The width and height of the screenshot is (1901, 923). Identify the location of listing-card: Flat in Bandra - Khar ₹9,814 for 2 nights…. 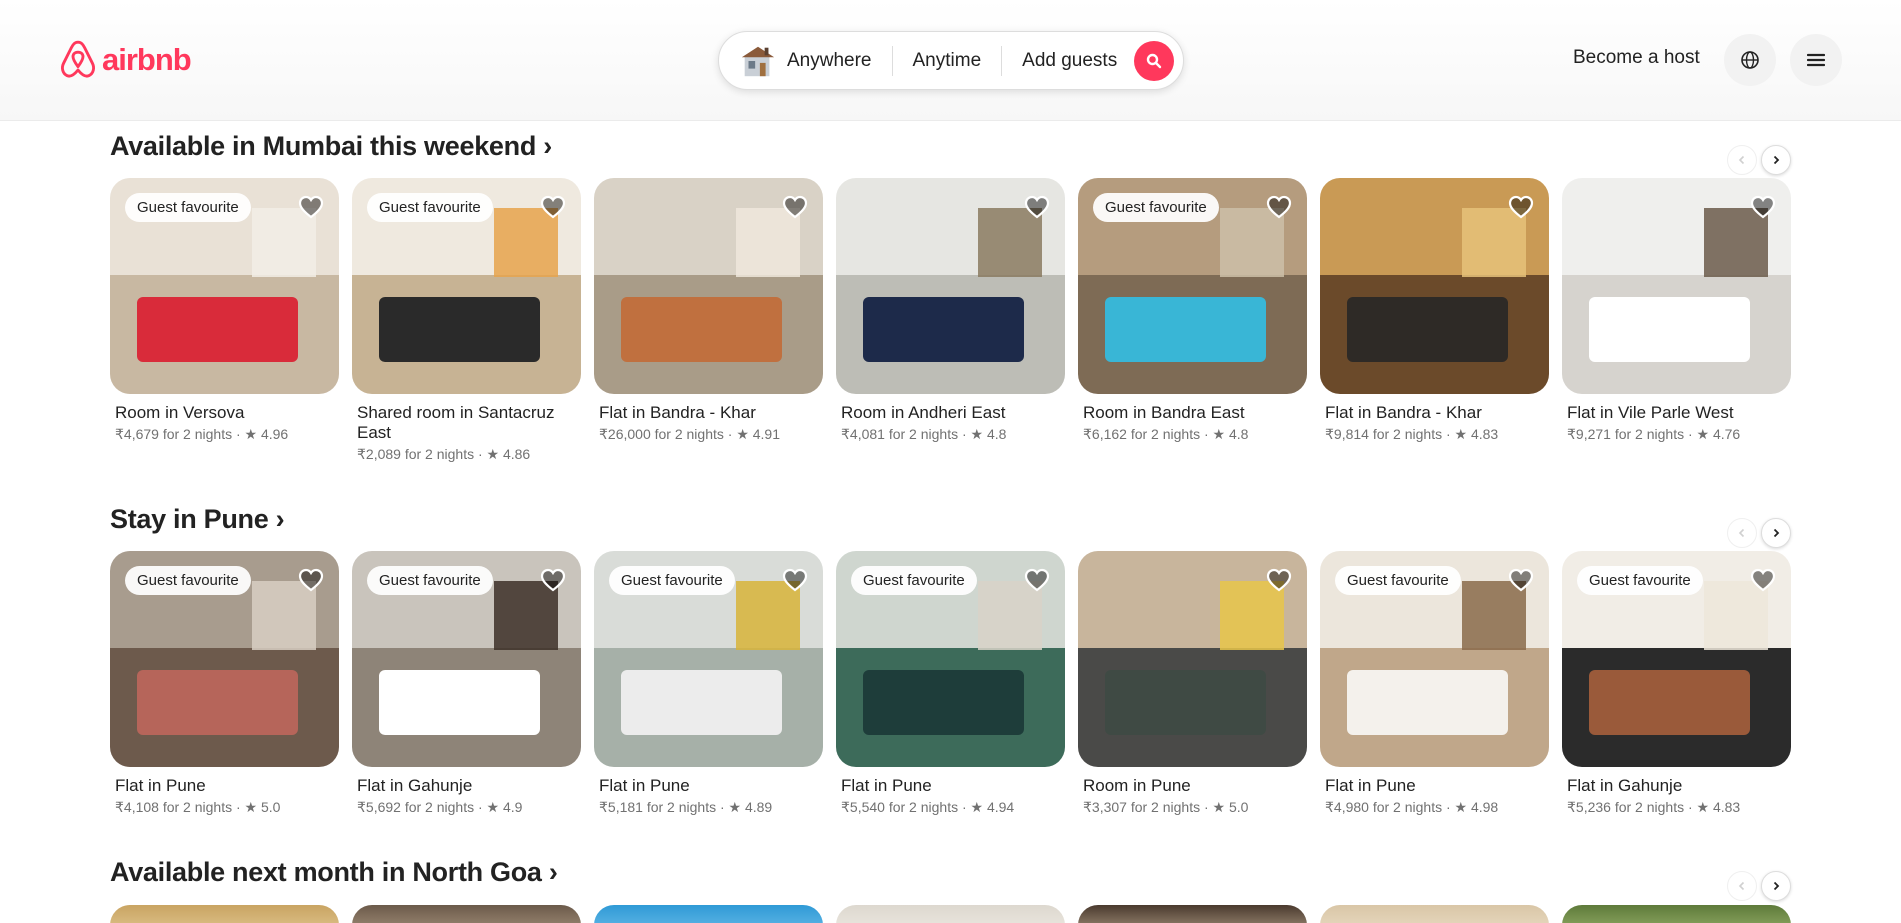
(1434, 320).